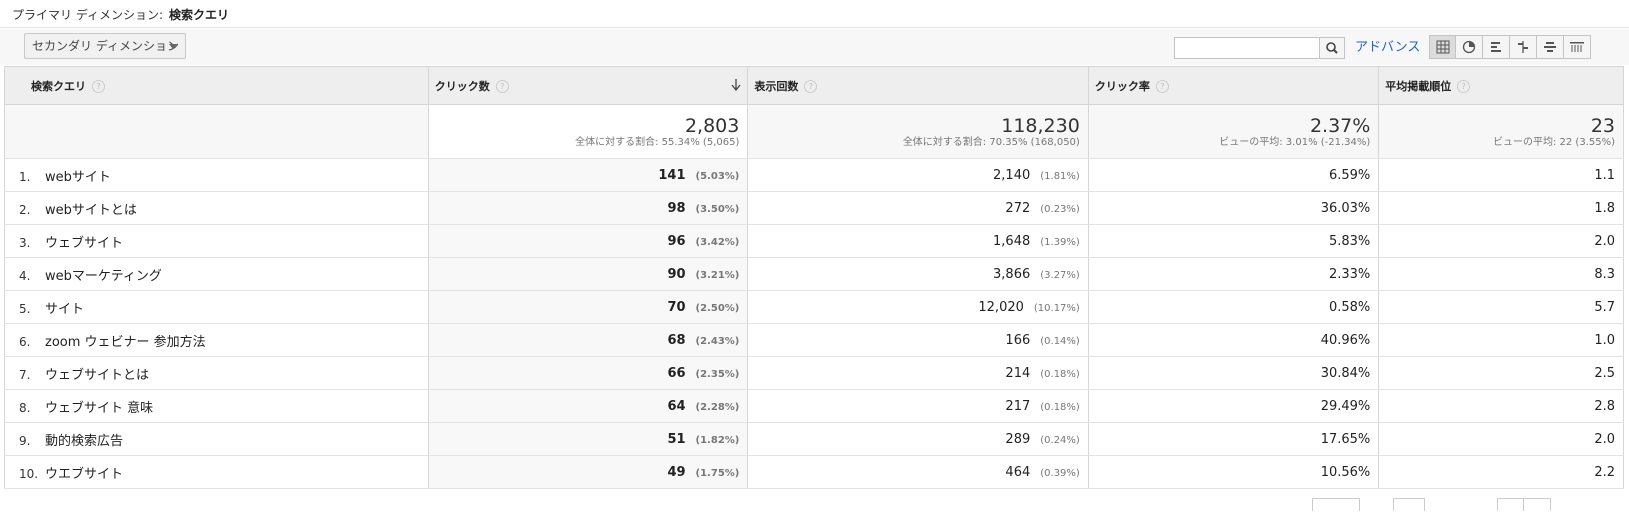 The width and height of the screenshot is (1629, 525). I want to click on ctr-cell: 6.59%, so click(1233, 175).